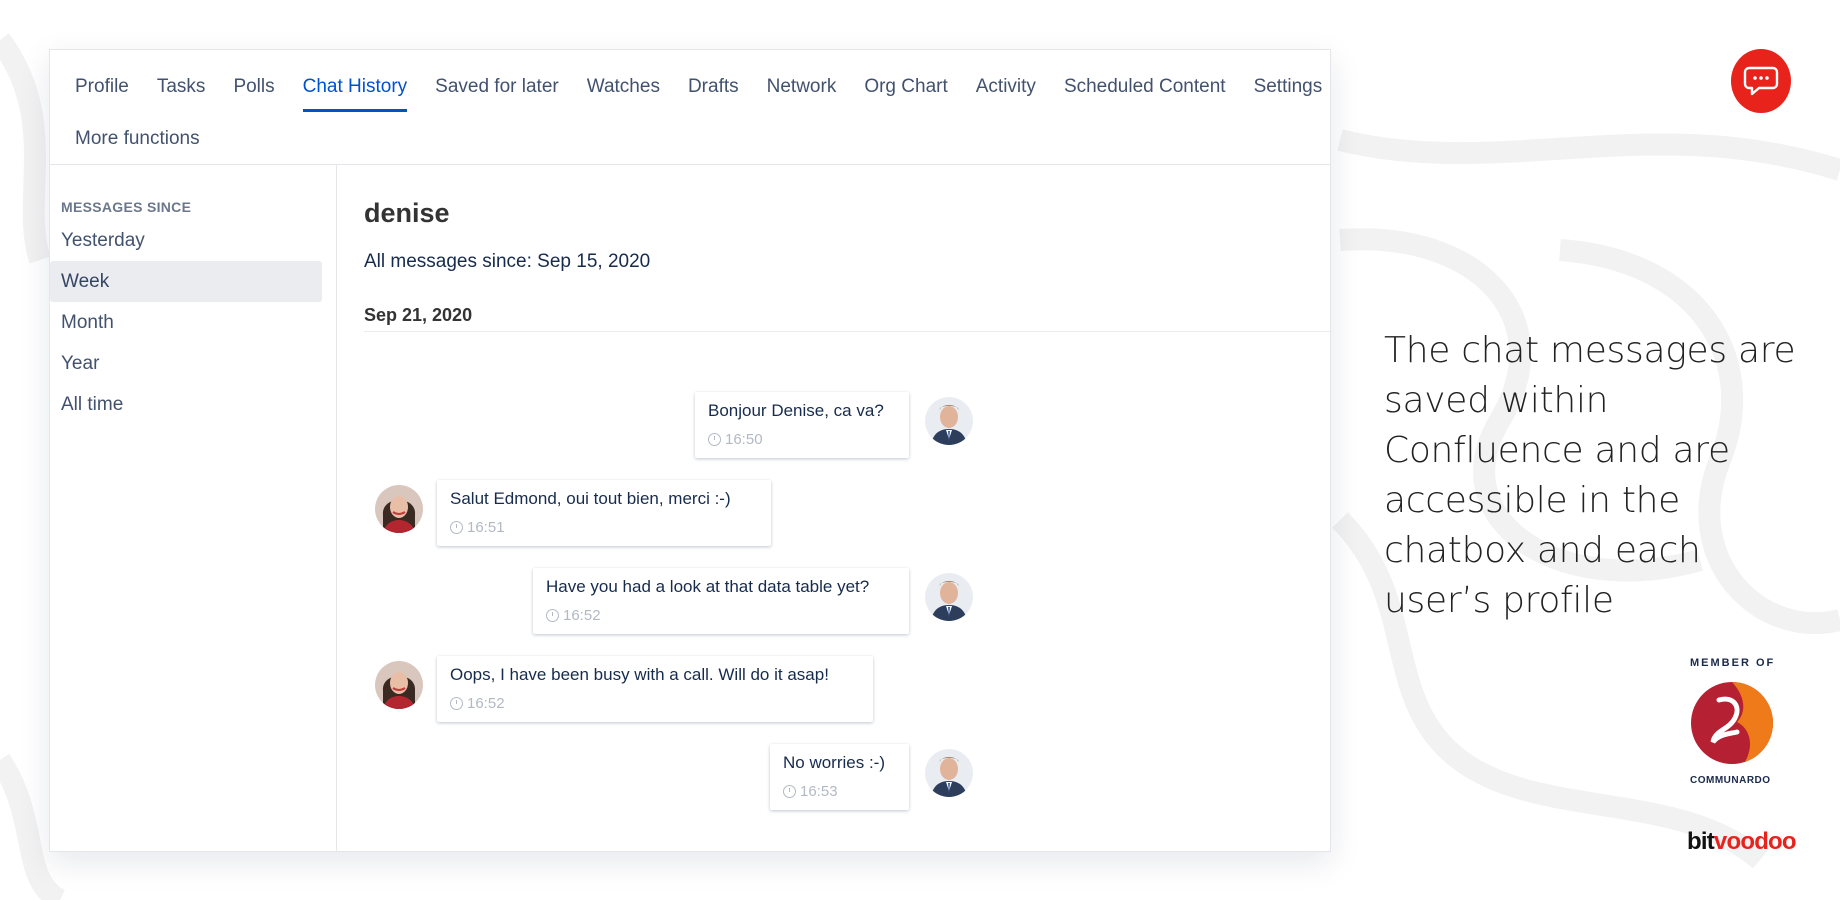 Image resolution: width=1840 pixels, height=900 pixels. I want to click on tab-activity: Activity, so click(1006, 94).